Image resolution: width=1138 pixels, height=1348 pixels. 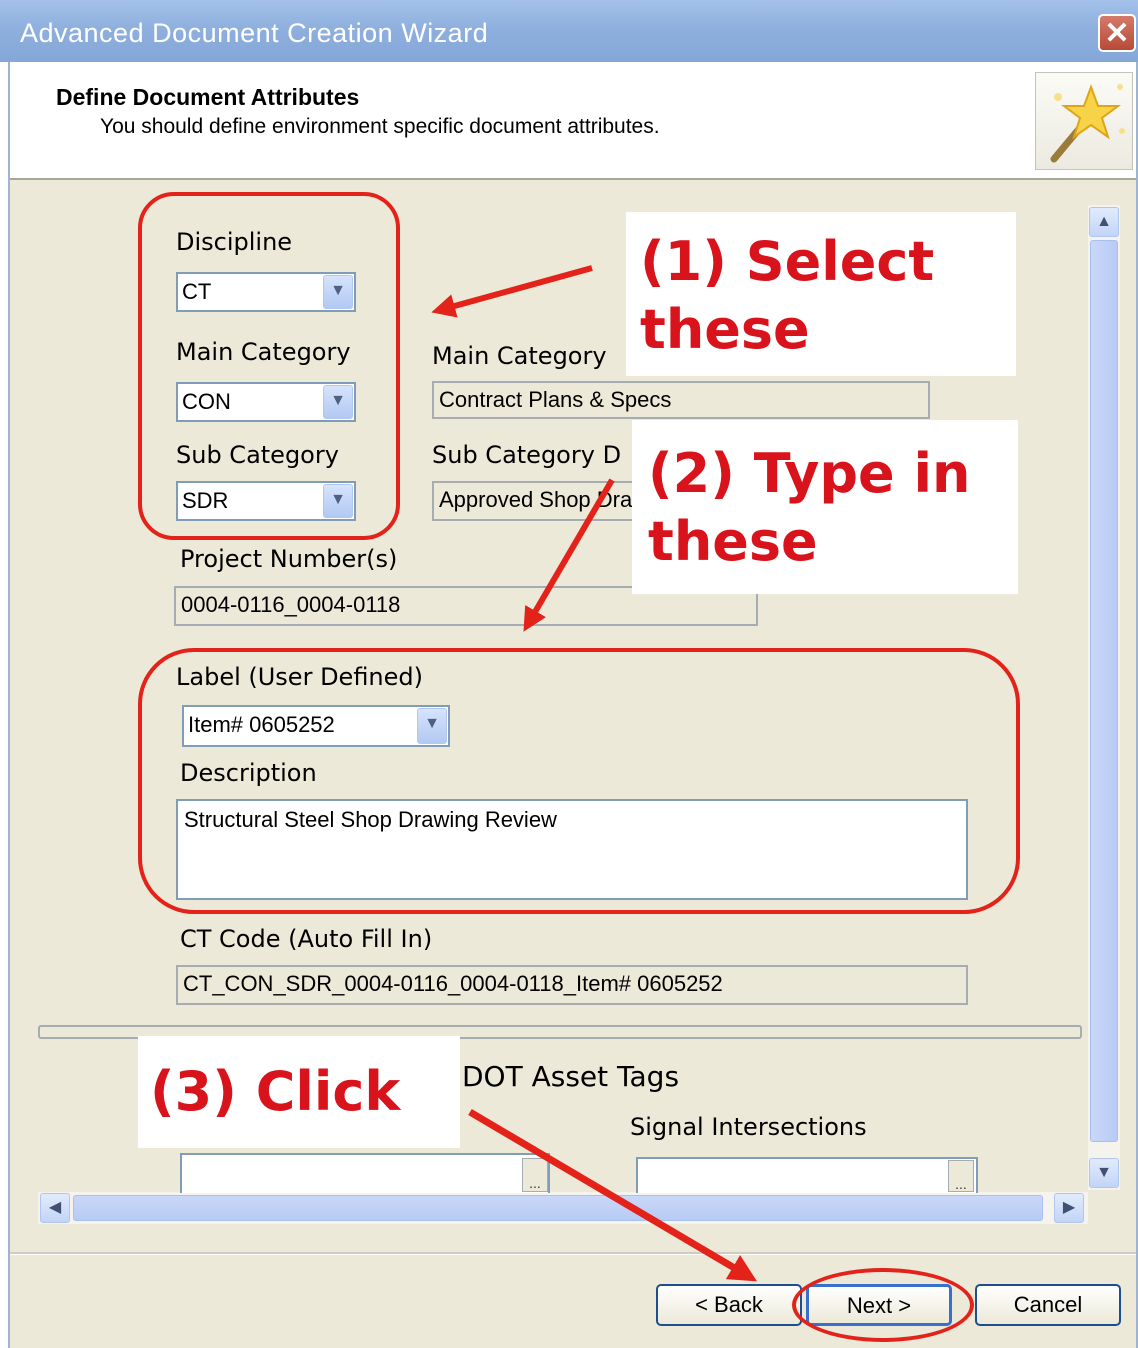 I want to click on arrow-to-inputs, so click(x=569, y=555).